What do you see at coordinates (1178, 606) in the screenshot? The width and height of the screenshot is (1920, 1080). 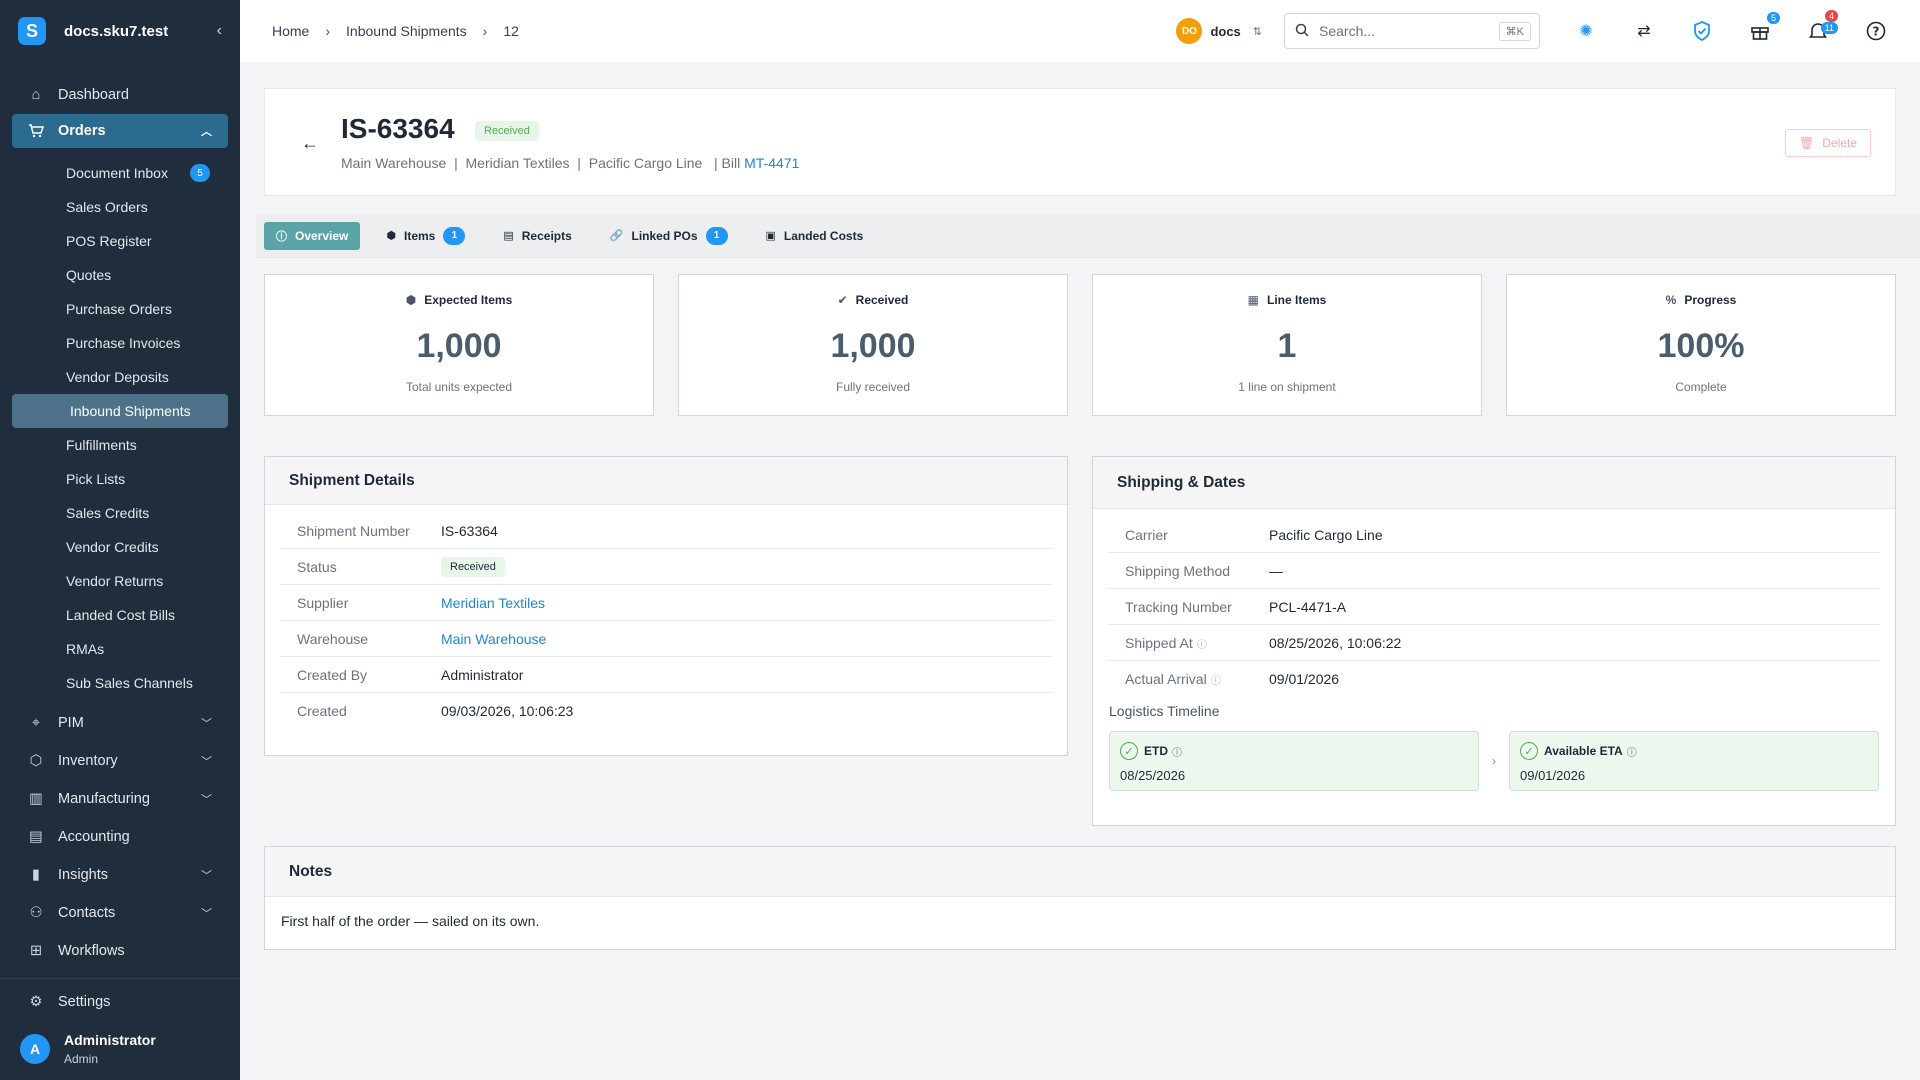 I see `detail-key: Tracking Number` at bounding box center [1178, 606].